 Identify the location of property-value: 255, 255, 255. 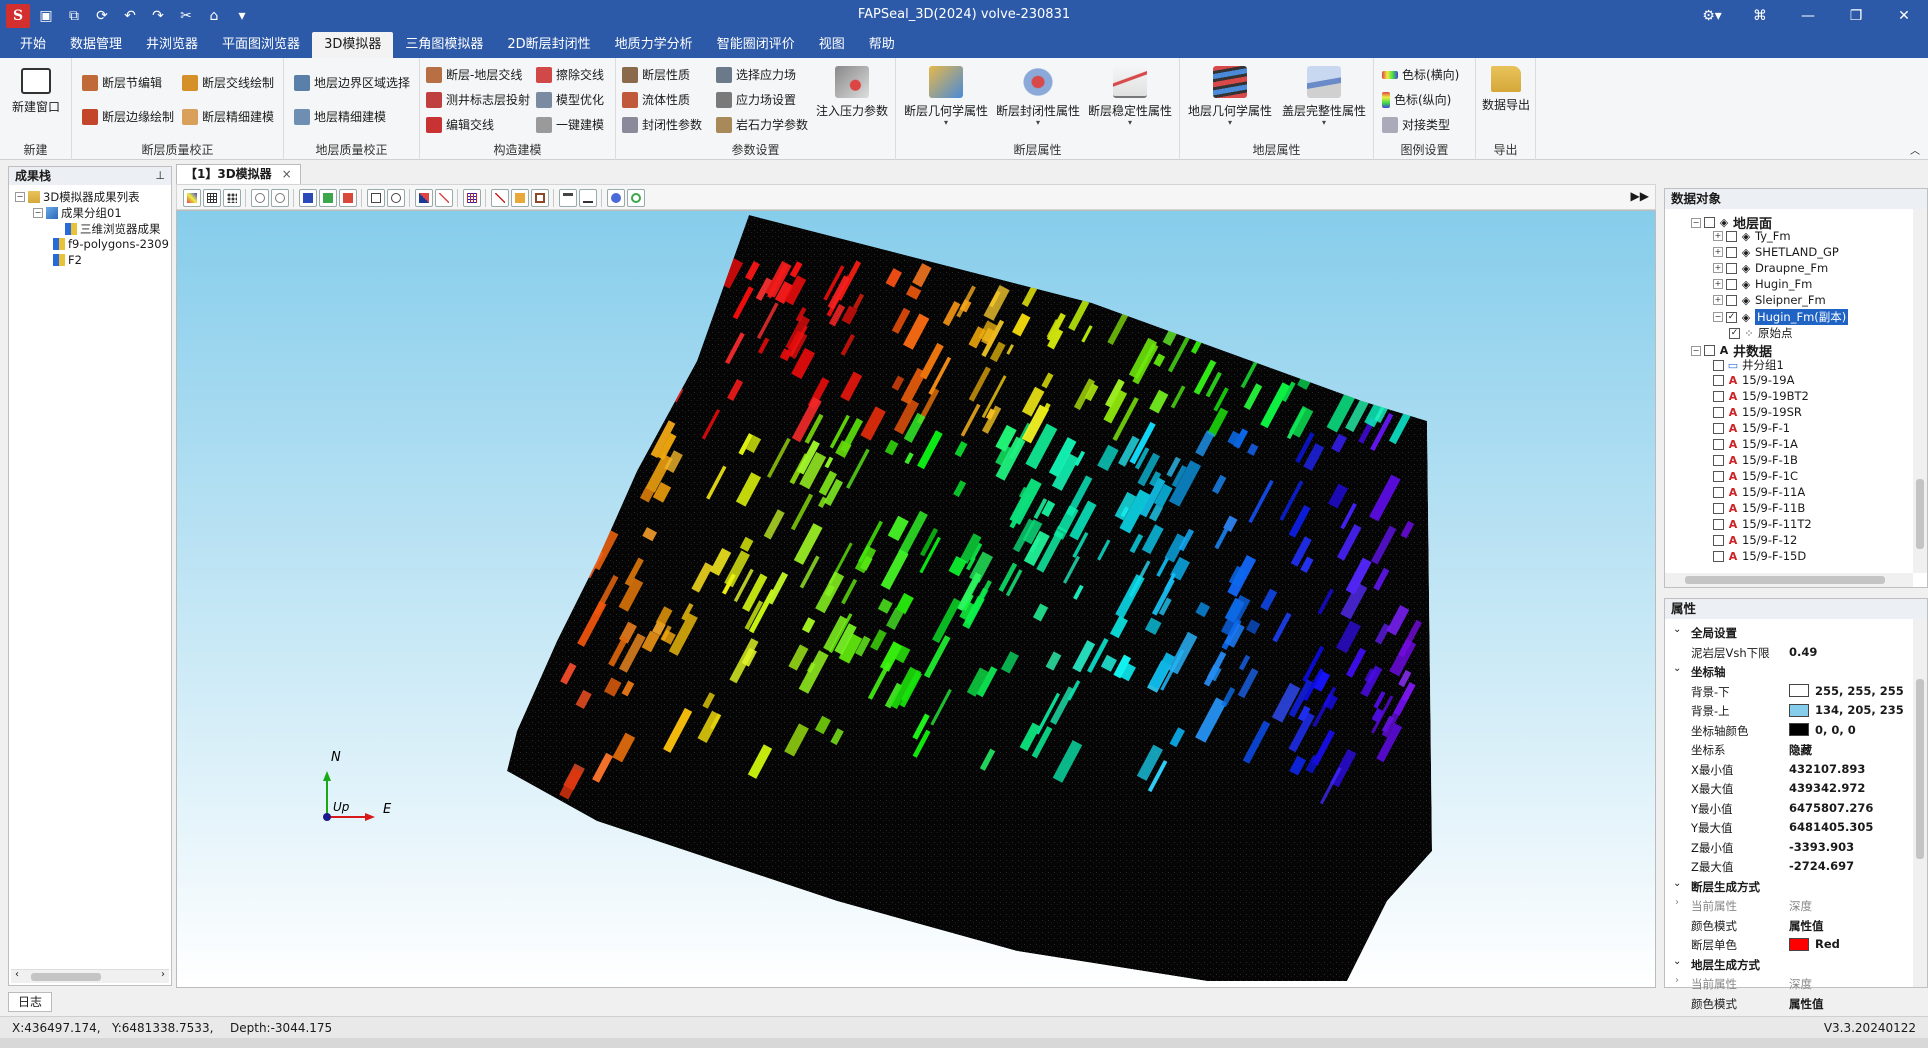
(1846, 691).